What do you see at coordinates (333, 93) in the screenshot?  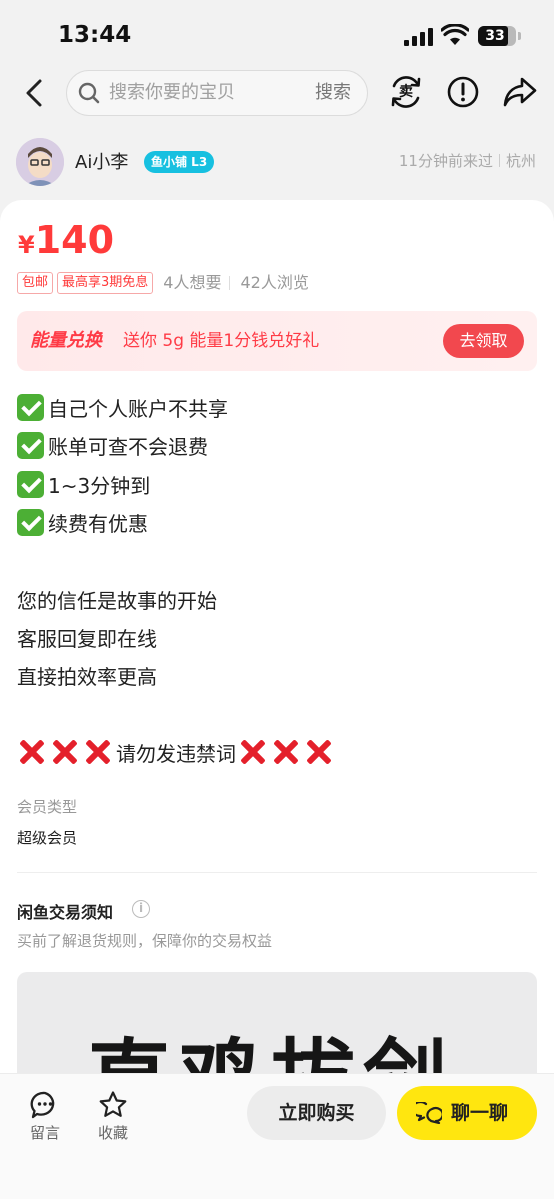 I see `search-button: 搜索` at bounding box center [333, 93].